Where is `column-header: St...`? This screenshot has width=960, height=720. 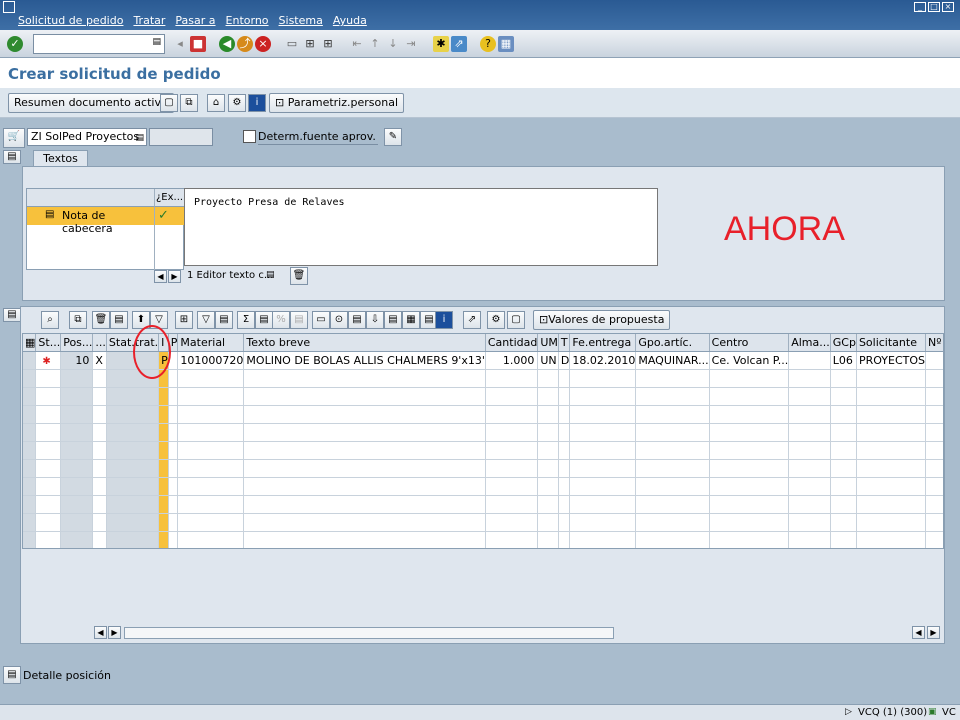
column-header: St... is located at coordinates (48, 343).